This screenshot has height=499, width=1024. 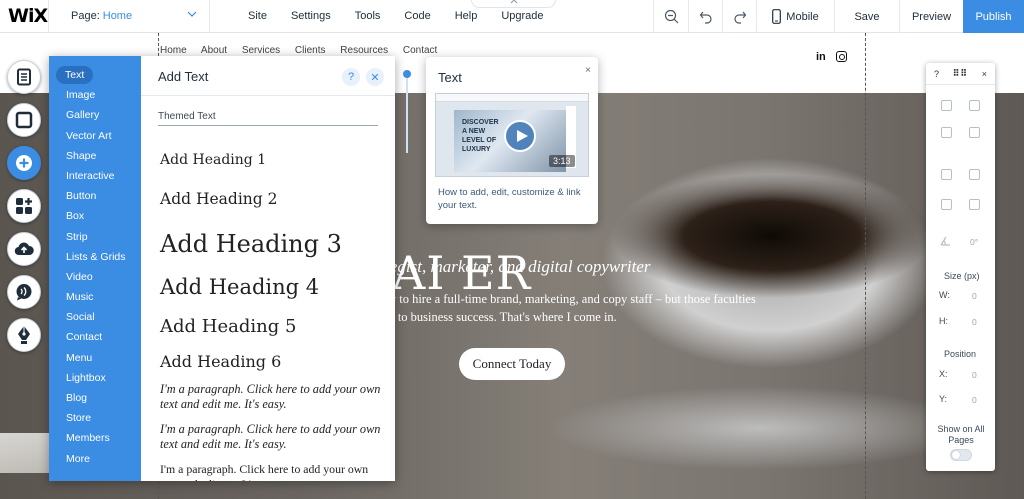 I want to click on heading-2-preset: Add Heading 2, so click(x=218, y=199).